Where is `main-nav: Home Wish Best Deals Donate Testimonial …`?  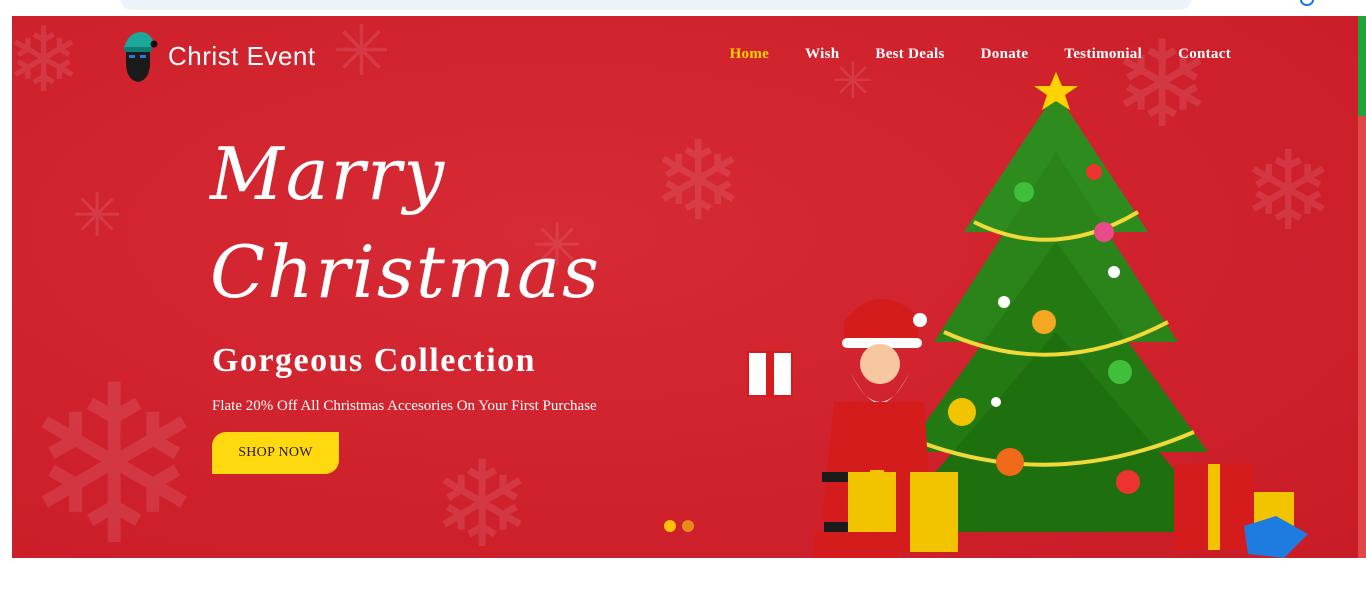
main-nav: Home Wish Best Deals Donate Testimonial … is located at coordinates (980, 54).